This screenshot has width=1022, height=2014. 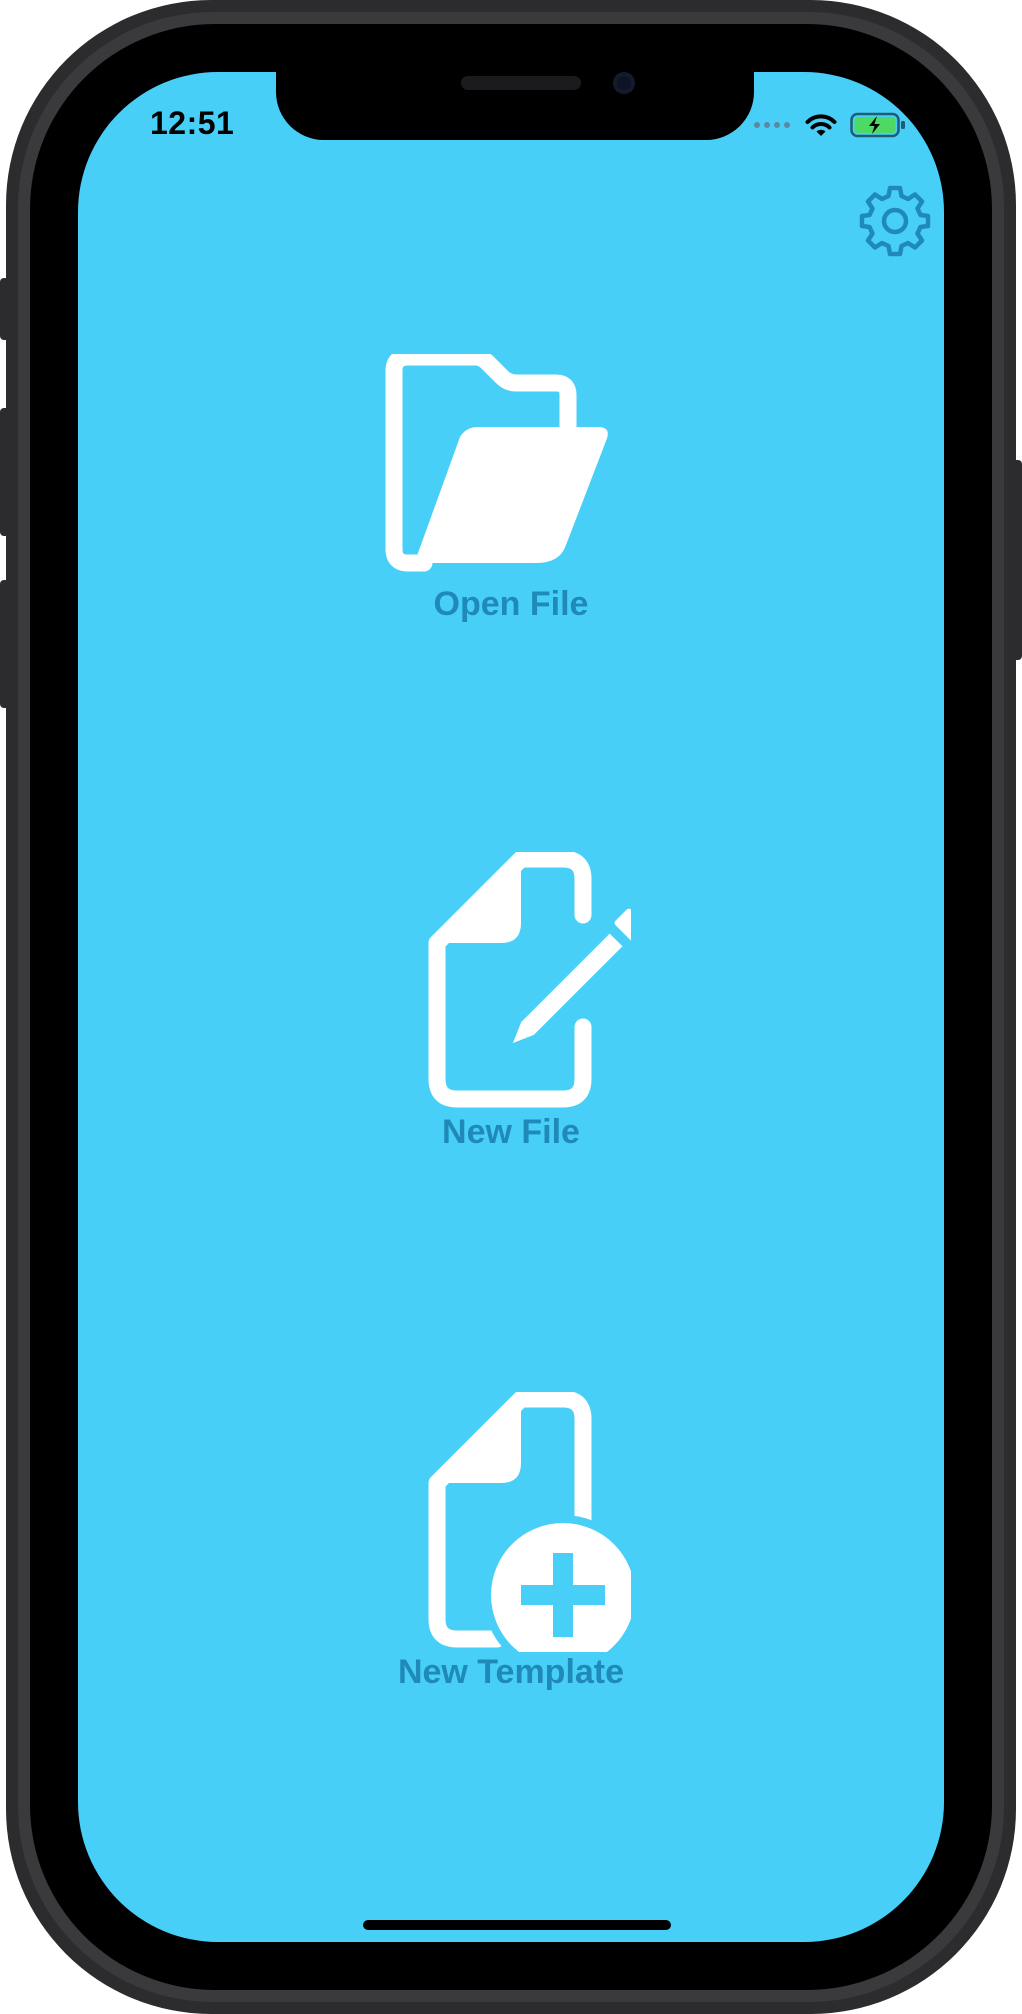 I want to click on new-template-label: New Template, so click(x=511, y=1672).